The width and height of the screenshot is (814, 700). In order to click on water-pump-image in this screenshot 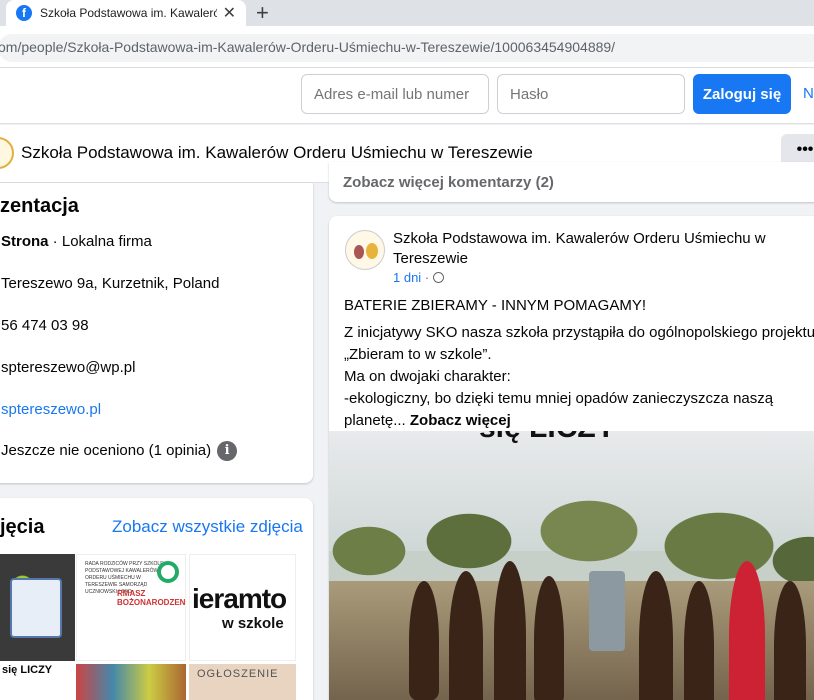, I will do `click(607, 611)`.